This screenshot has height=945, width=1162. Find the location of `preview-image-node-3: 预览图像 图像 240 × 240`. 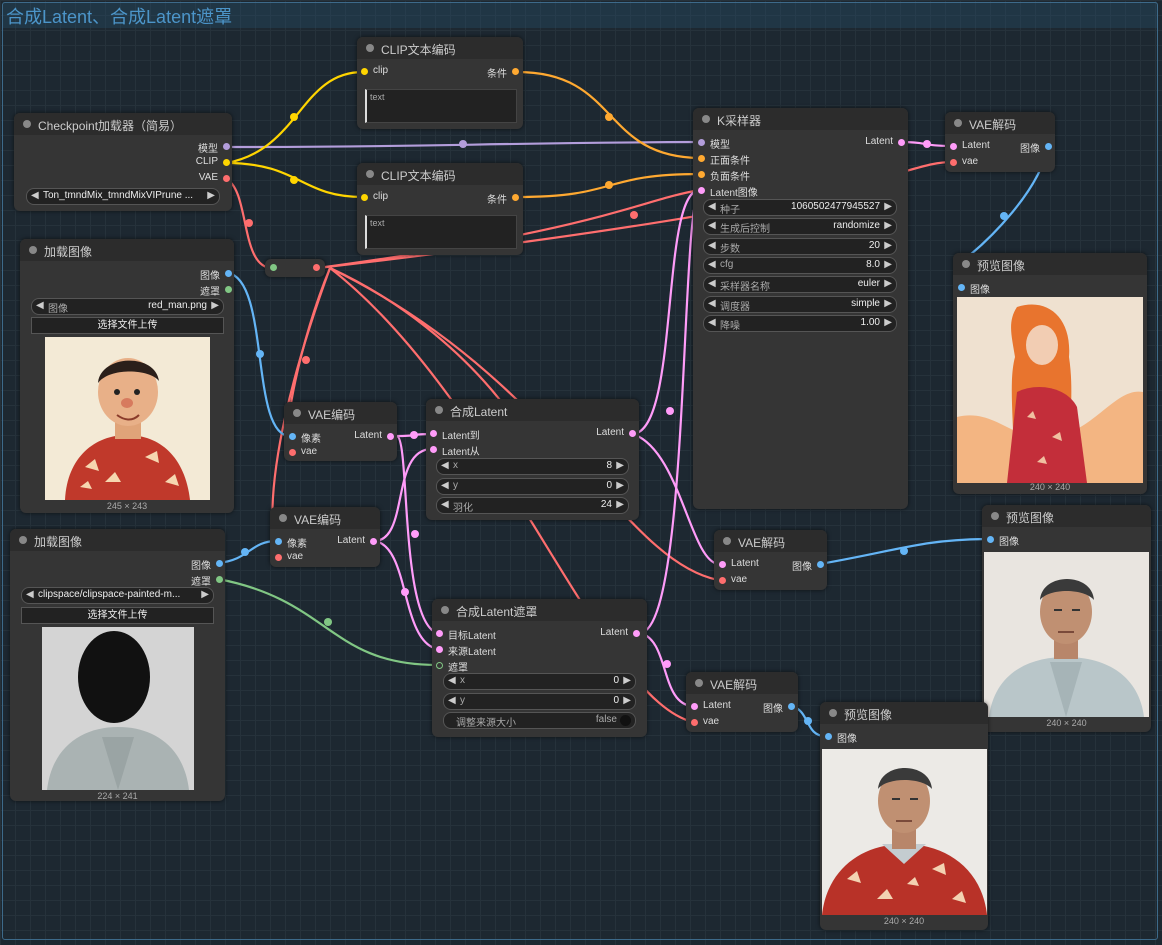

preview-image-node-3: 预览图像 图像 240 × 240 is located at coordinates (904, 816).